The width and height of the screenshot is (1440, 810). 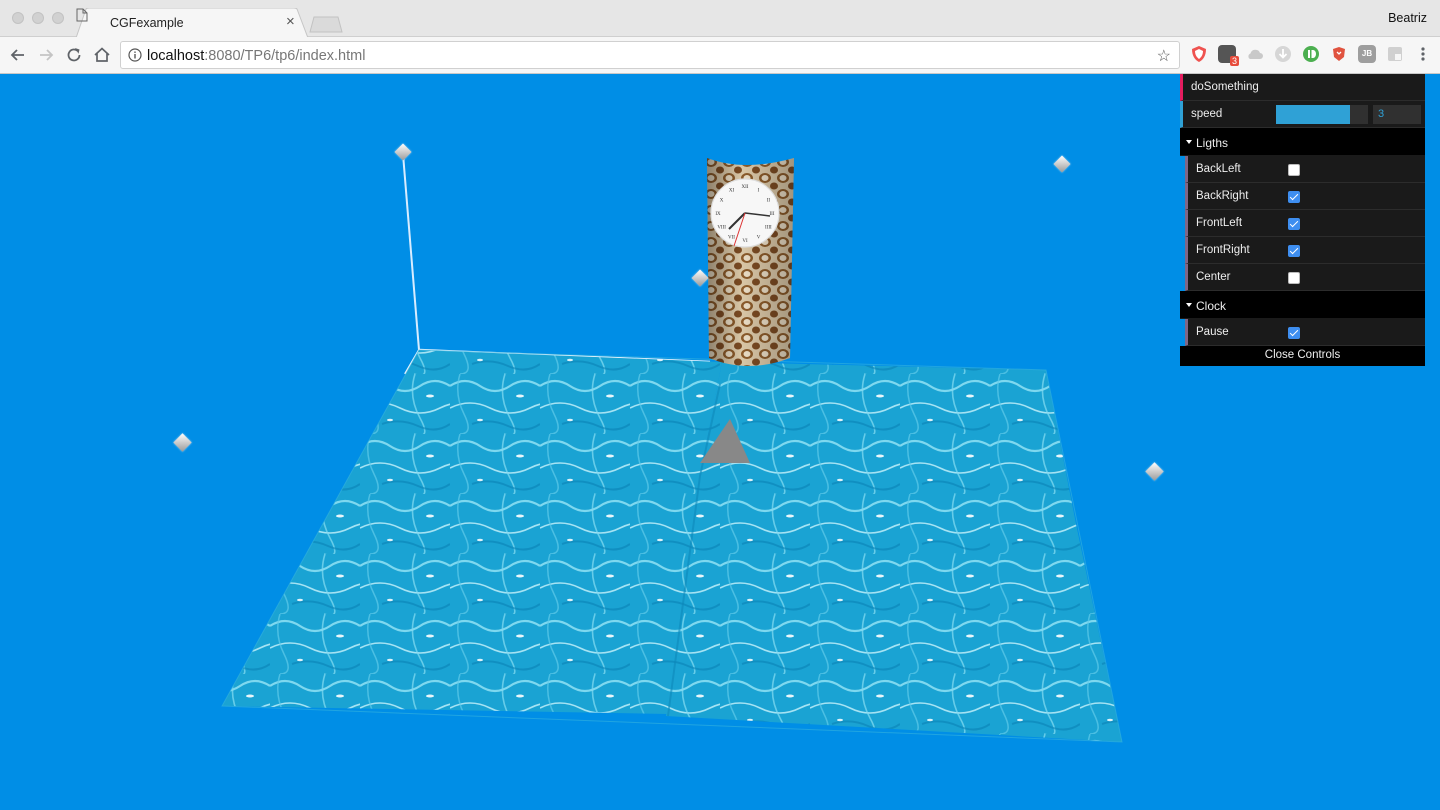 What do you see at coordinates (82, 15) in the screenshot?
I see `page-document-icon` at bounding box center [82, 15].